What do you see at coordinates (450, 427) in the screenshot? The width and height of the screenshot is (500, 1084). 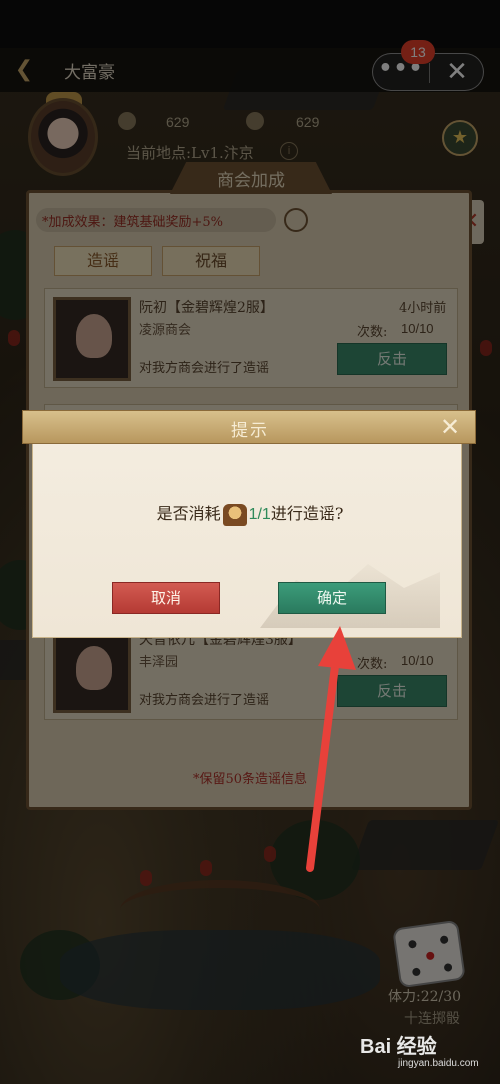 I see `dialog-close-icon: ✕` at bounding box center [450, 427].